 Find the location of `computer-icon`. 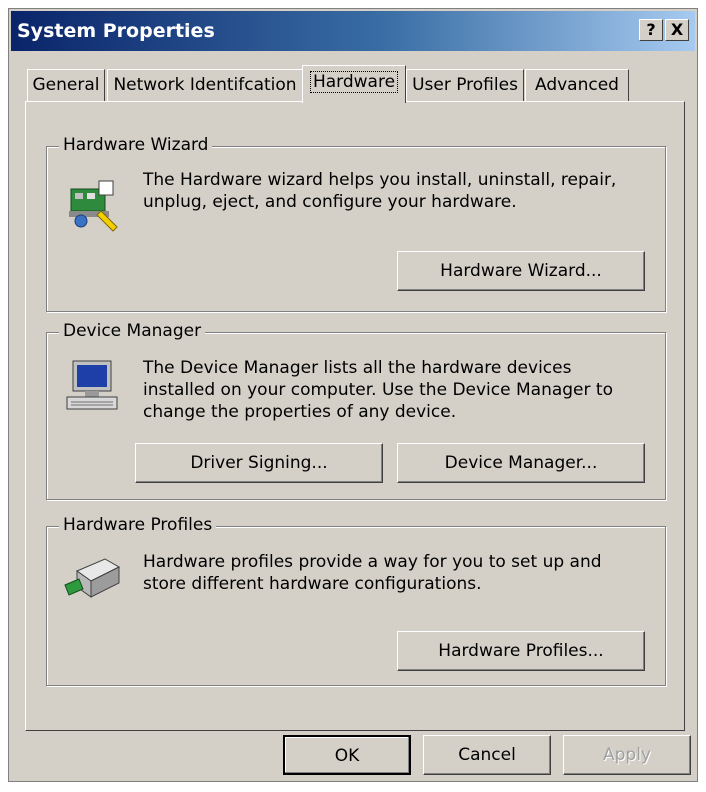

computer-icon is located at coordinates (92, 385).